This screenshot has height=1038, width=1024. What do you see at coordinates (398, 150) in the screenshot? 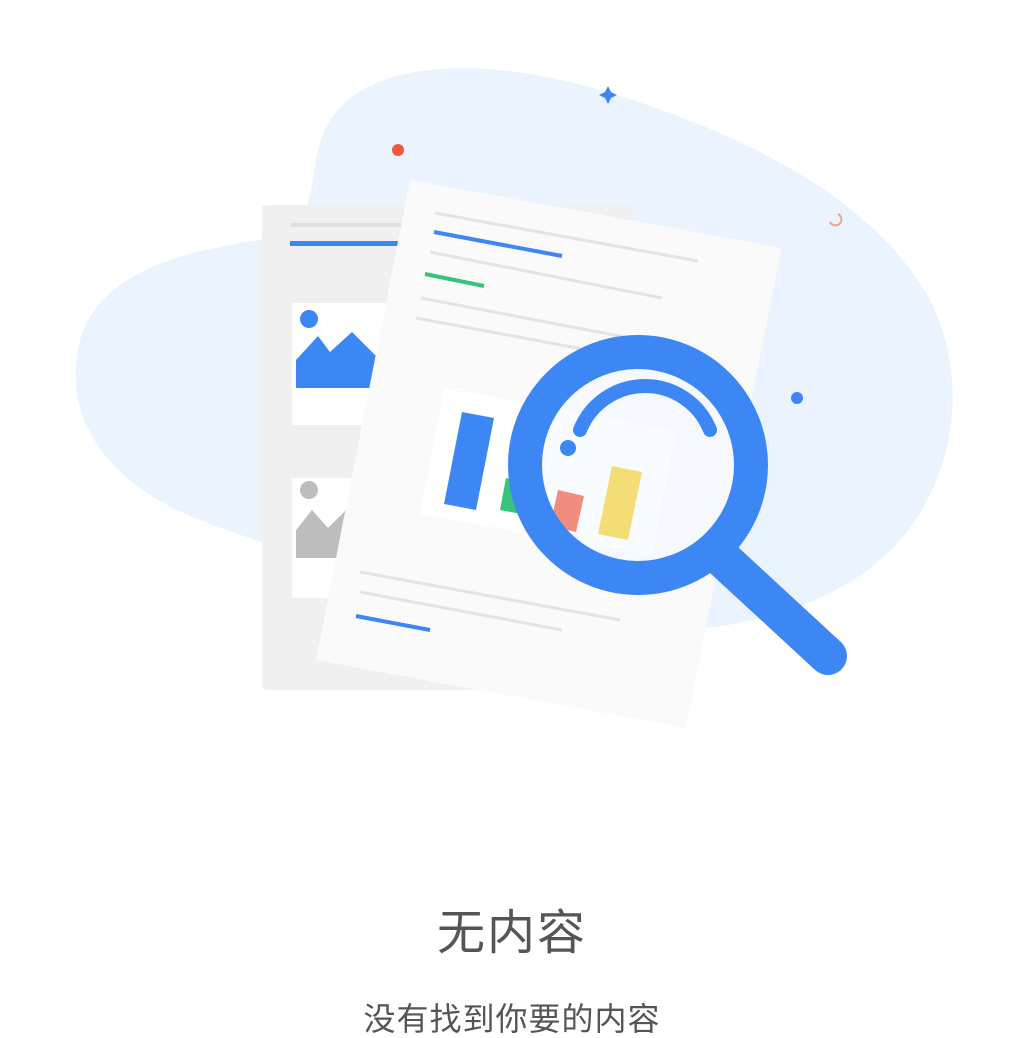
I see `red-dot` at bounding box center [398, 150].